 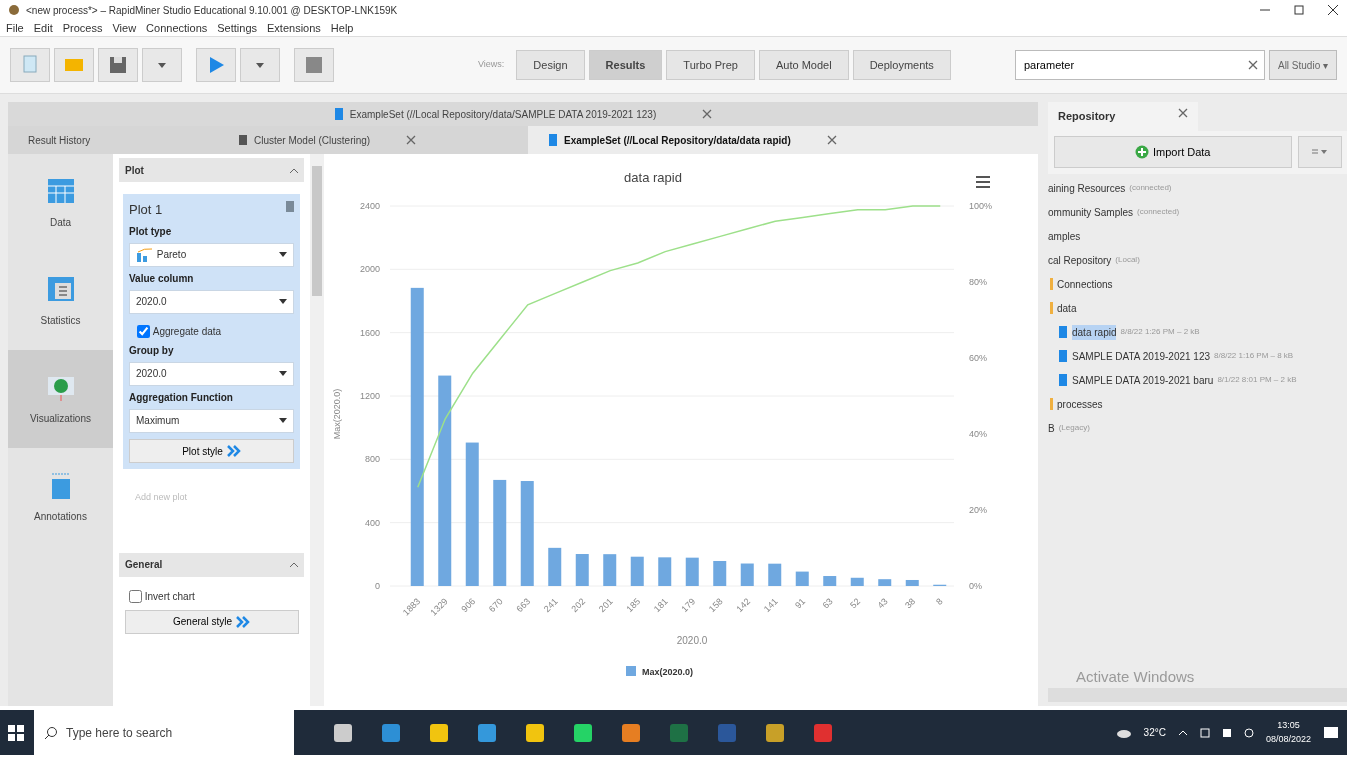 I want to click on x-tick-label: 63, so click(x=827, y=603).